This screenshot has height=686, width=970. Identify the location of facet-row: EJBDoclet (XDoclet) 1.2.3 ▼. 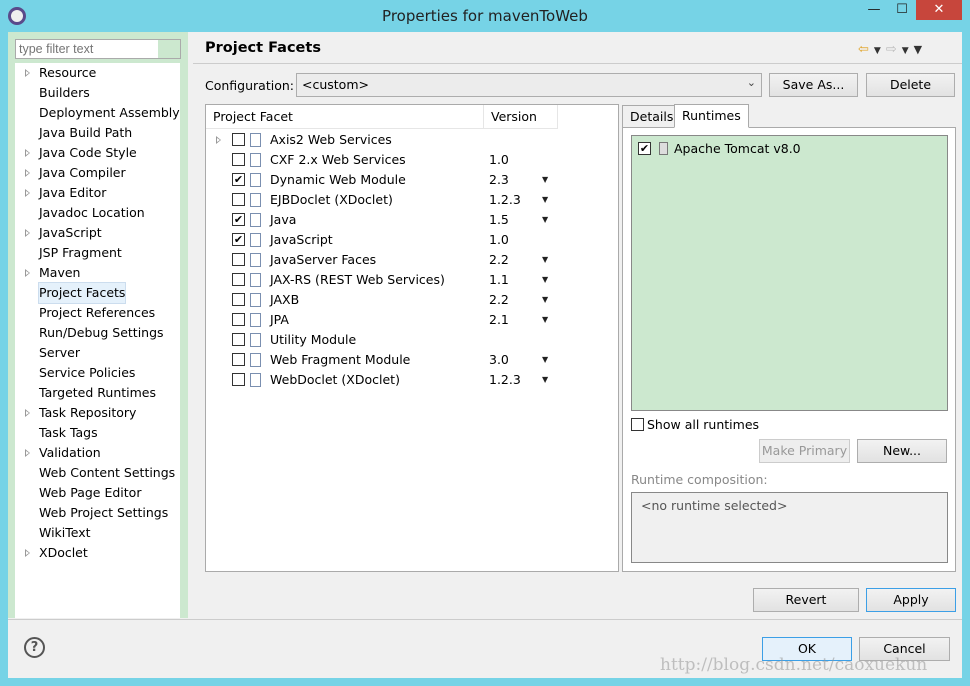
(412, 200).